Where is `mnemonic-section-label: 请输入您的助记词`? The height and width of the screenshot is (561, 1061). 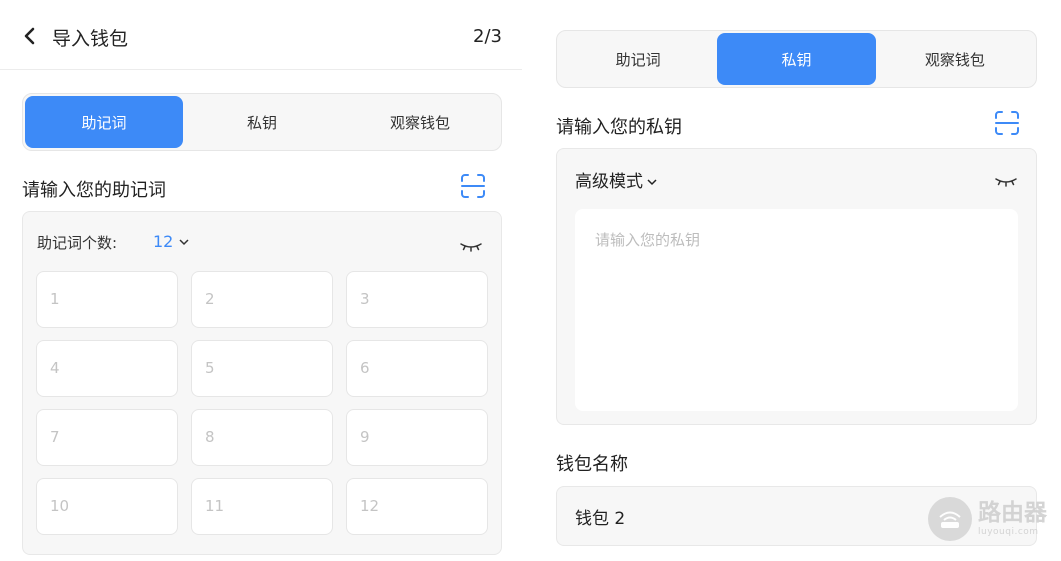
mnemonic-section-label: 请输入您的助记词 is located at coordinates (94, 190).